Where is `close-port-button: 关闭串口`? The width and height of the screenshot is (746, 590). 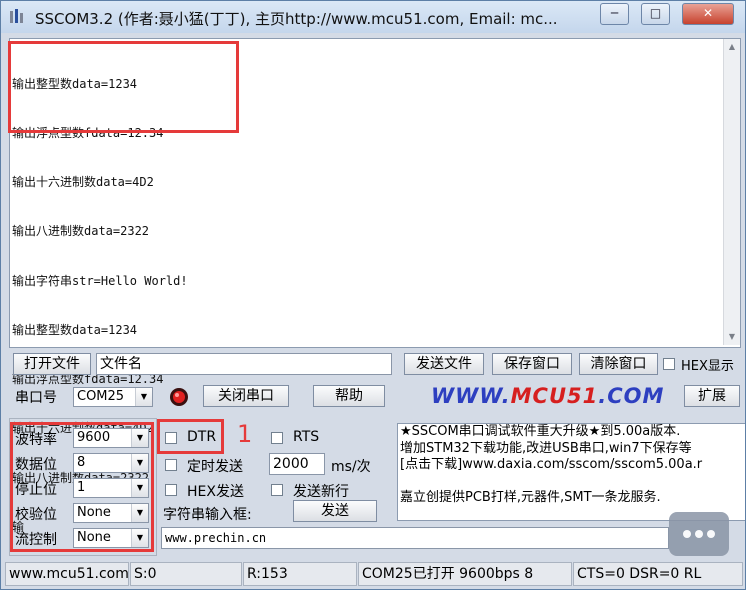 close-port-button: 关闭串口 is located at coordinates (246, 396).